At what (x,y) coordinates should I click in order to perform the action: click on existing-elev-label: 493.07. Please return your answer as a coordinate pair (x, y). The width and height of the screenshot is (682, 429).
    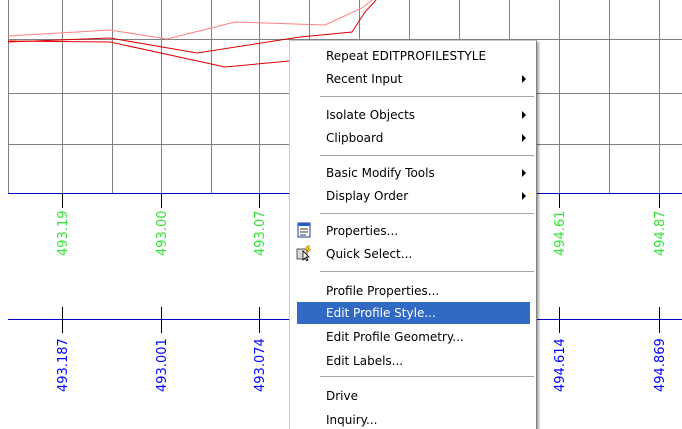
    Looking at the image, I should click on (260, 234).